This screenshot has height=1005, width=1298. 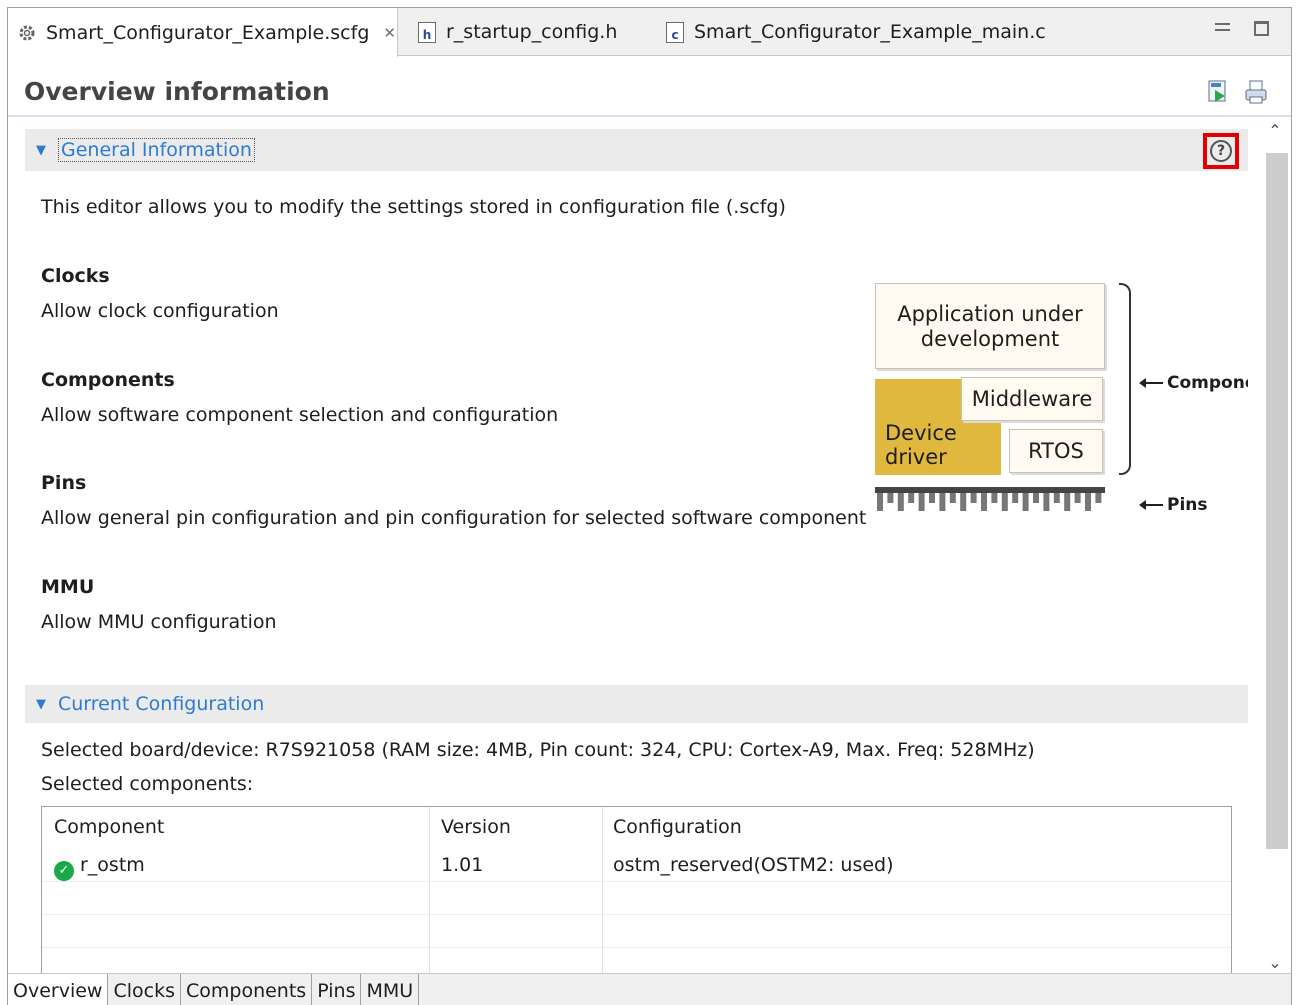 I want to click on current-configuration-header: ▼ Current Configuration, so click(x=636, y=704).